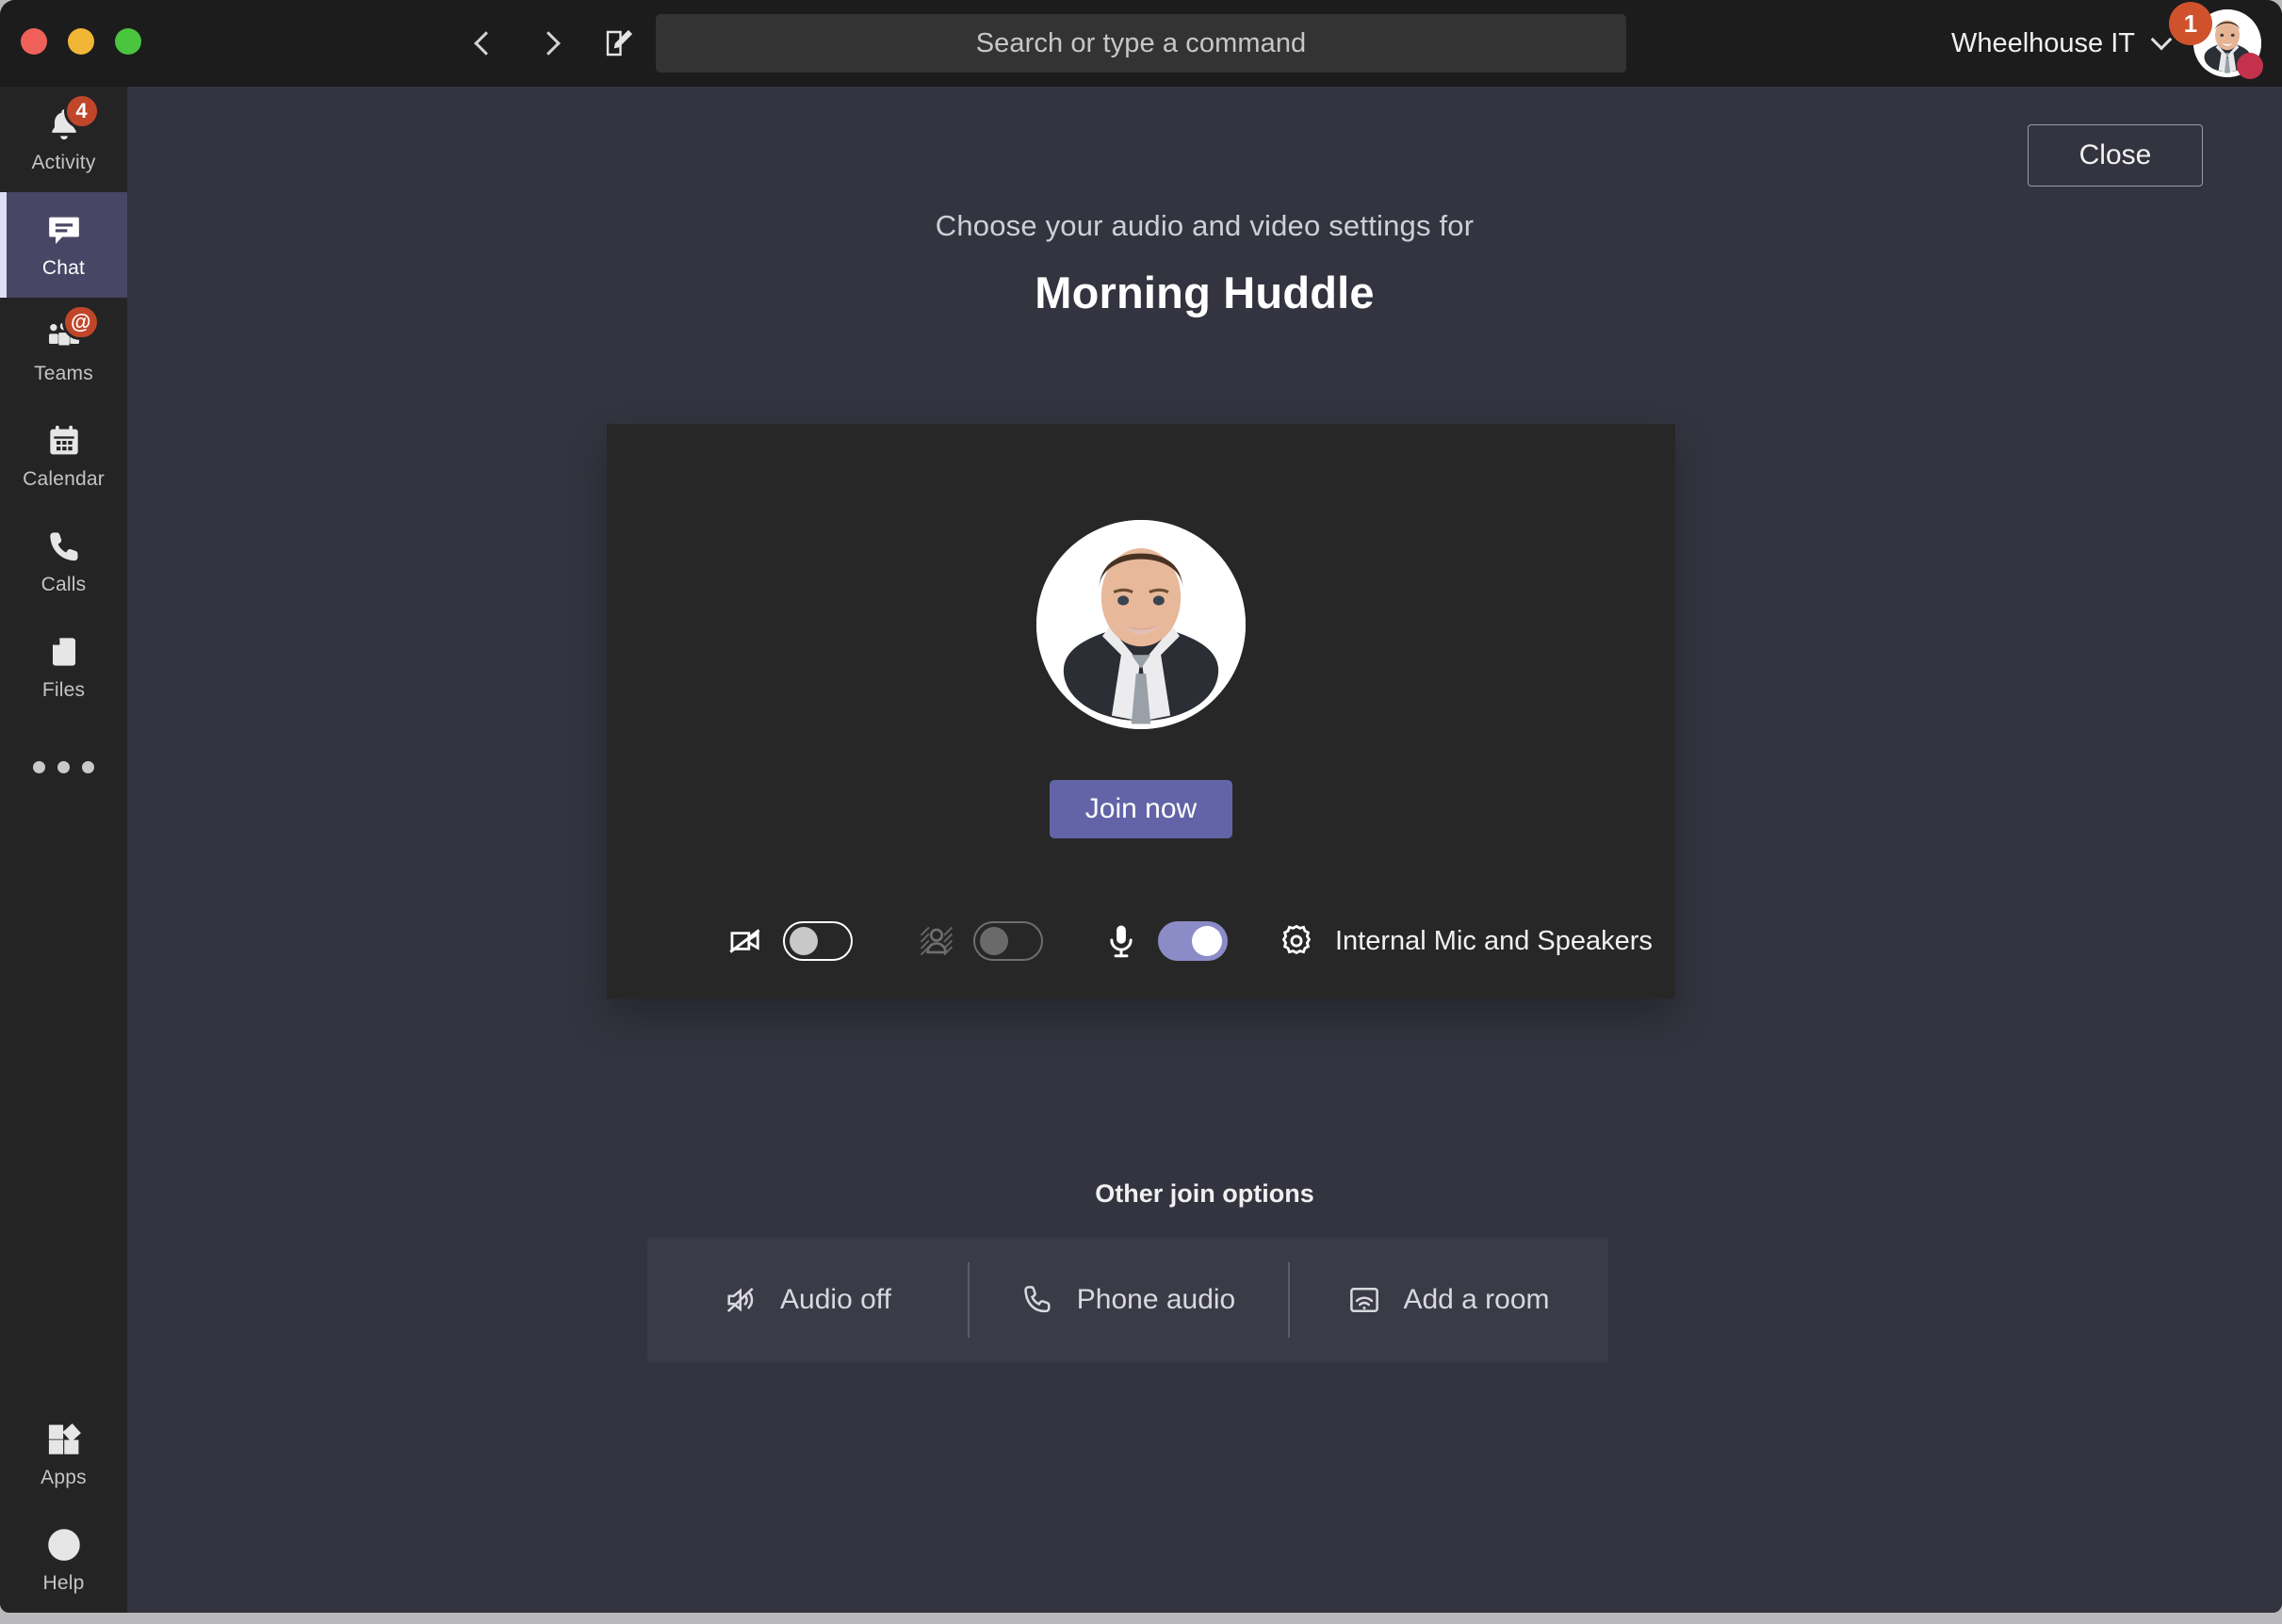  What do you see at coordinates (64, 1477) in the screenshot?
I see `sidebar-item-label: Apps` at bounding box center [64, 1477].